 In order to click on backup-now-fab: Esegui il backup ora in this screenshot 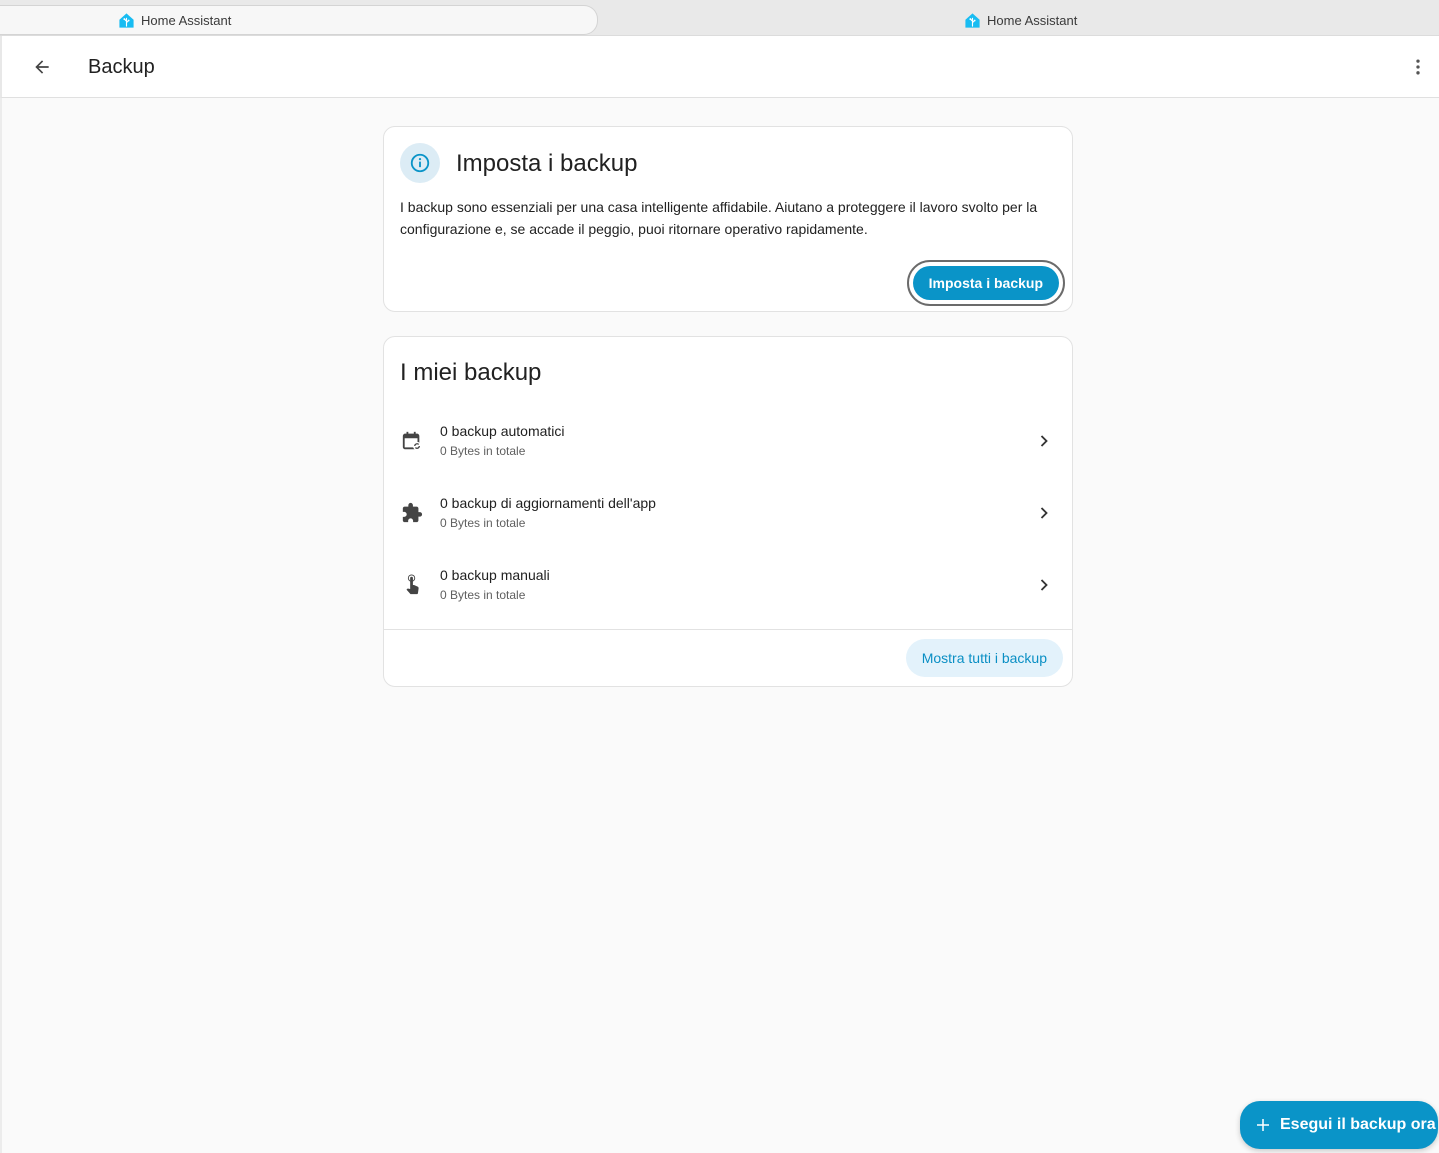, I will do `click(1339, 1125)`.